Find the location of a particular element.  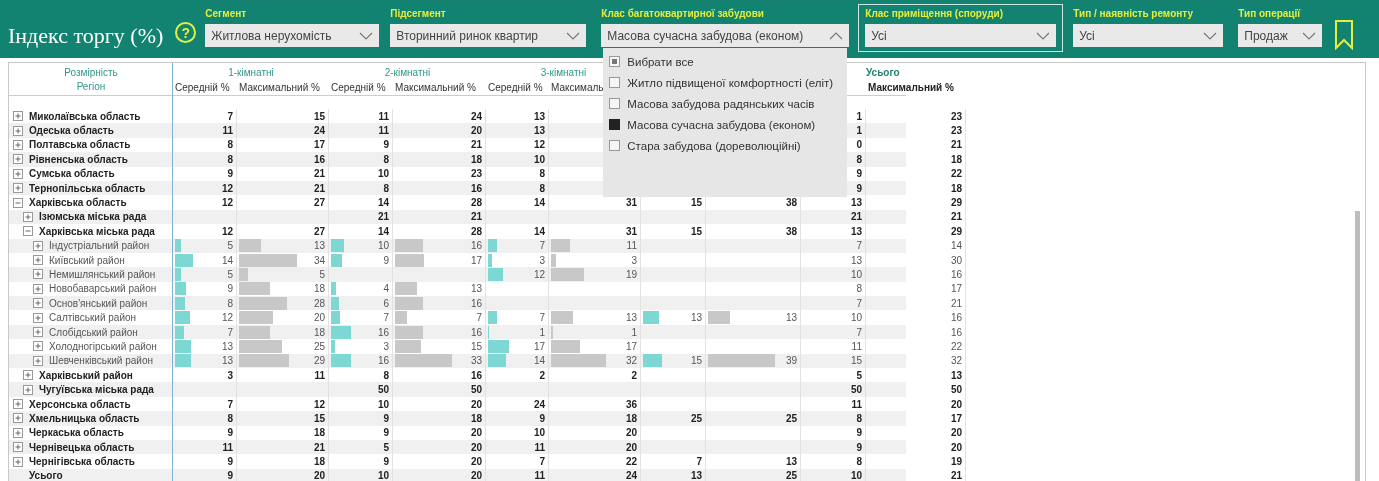

menu-option: Вибрати все is located at coordinates (725, 61).